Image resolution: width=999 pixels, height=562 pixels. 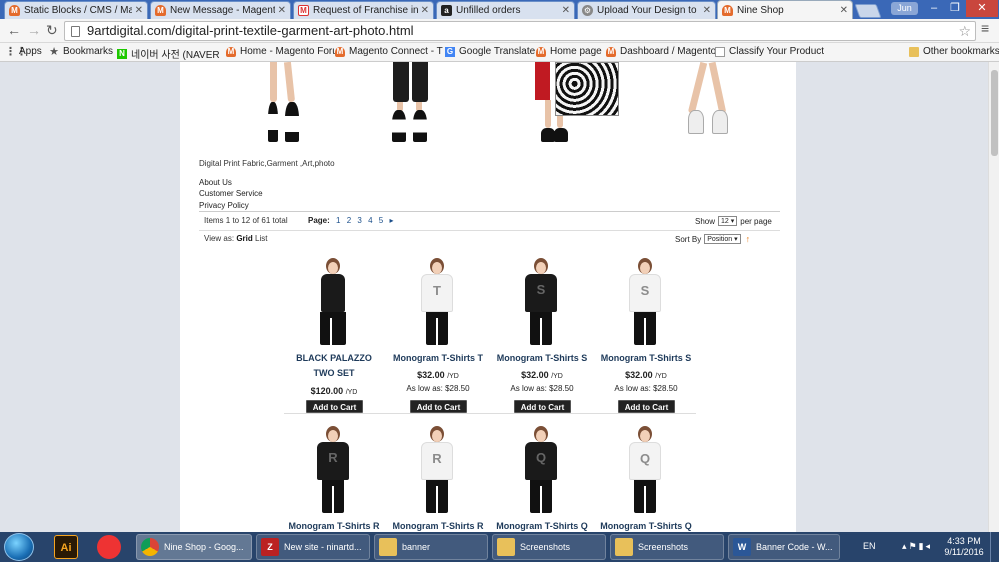 I want to click on restore-button: ❐, so click(x=955, y=8).